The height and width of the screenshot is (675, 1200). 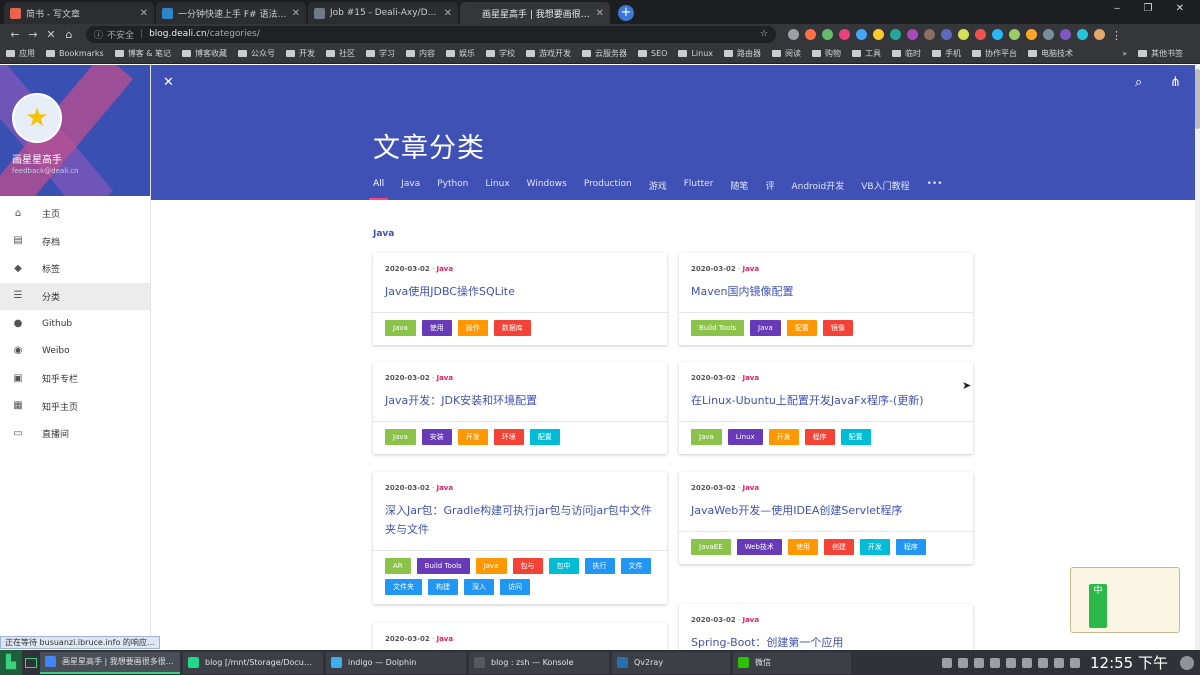 I want to click on bookmark-item: 手机, so click(x=946, y=53).